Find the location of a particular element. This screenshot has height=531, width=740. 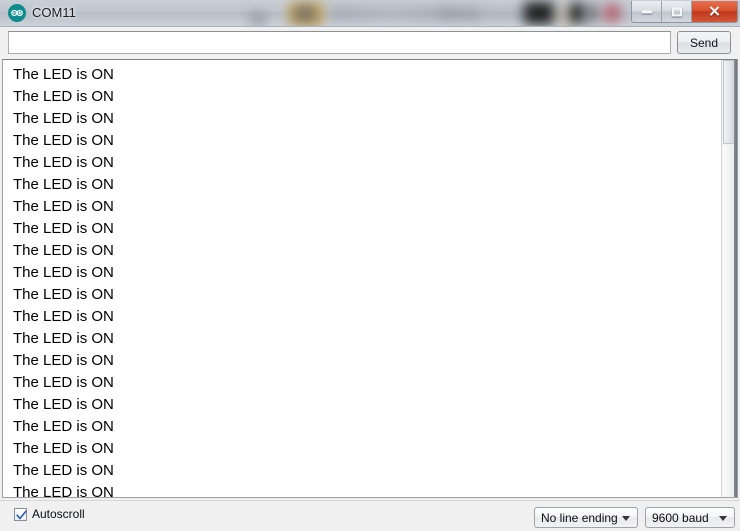

maximize-icon is located at coordinates (676, 11).